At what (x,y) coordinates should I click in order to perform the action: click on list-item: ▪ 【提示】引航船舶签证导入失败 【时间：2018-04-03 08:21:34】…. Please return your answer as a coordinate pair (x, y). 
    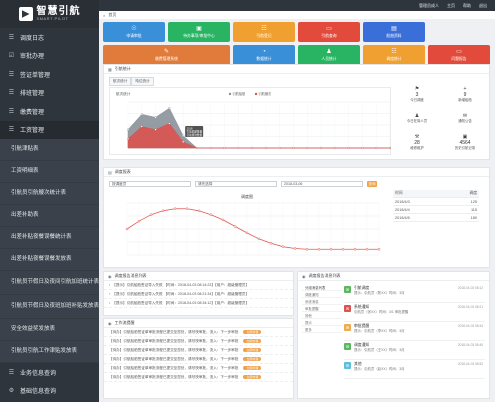
    Looking at the image, I should click on (198, 294).